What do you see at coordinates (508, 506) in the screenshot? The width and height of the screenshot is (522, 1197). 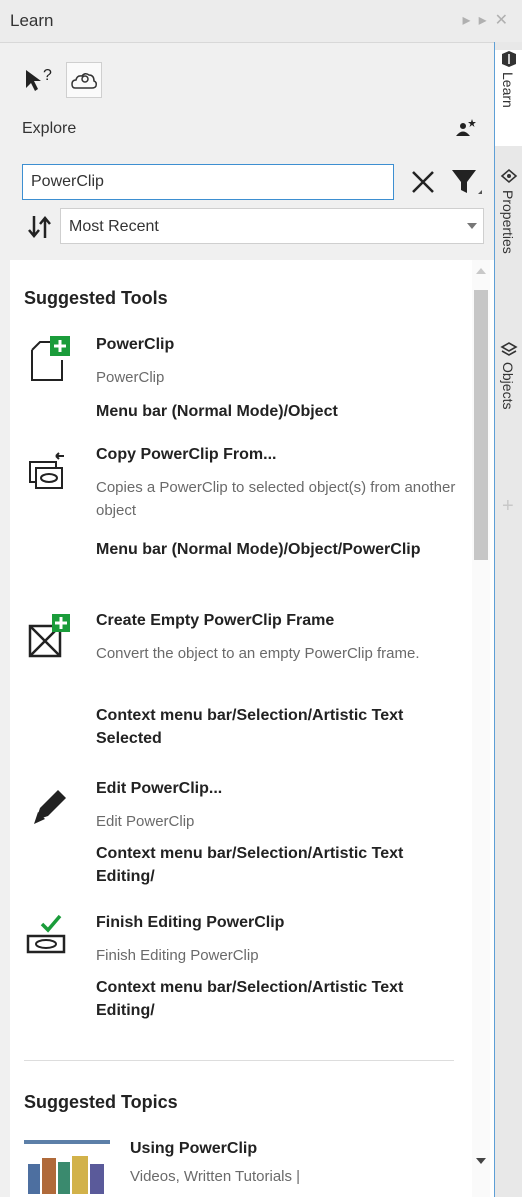 I see `add-docker-icon: +` at bounding box center [508, 506].